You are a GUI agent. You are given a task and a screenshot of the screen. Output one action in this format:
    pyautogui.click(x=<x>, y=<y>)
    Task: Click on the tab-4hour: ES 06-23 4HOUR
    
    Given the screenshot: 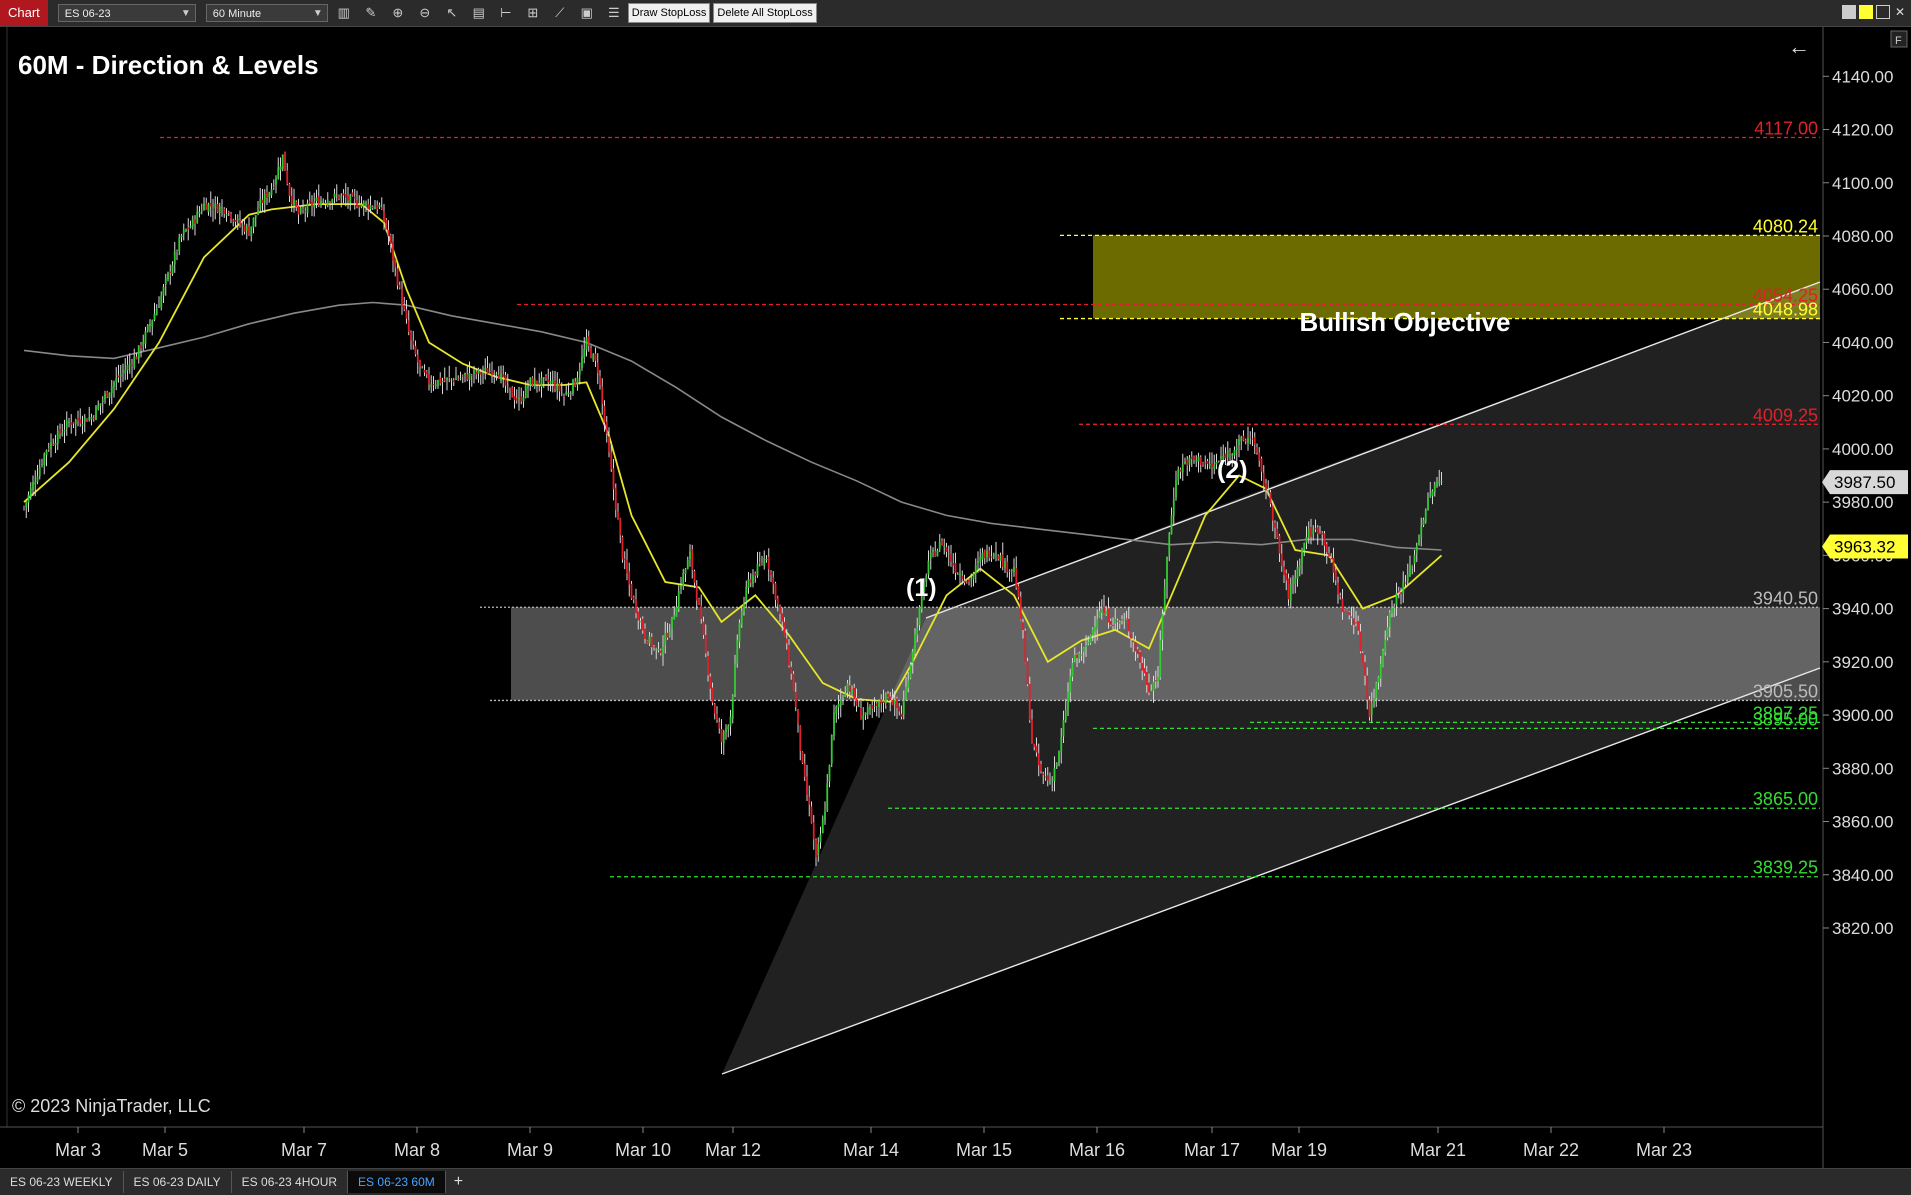 What is the action you would take?
    pyautogui.click(x=290, y=1182)
    